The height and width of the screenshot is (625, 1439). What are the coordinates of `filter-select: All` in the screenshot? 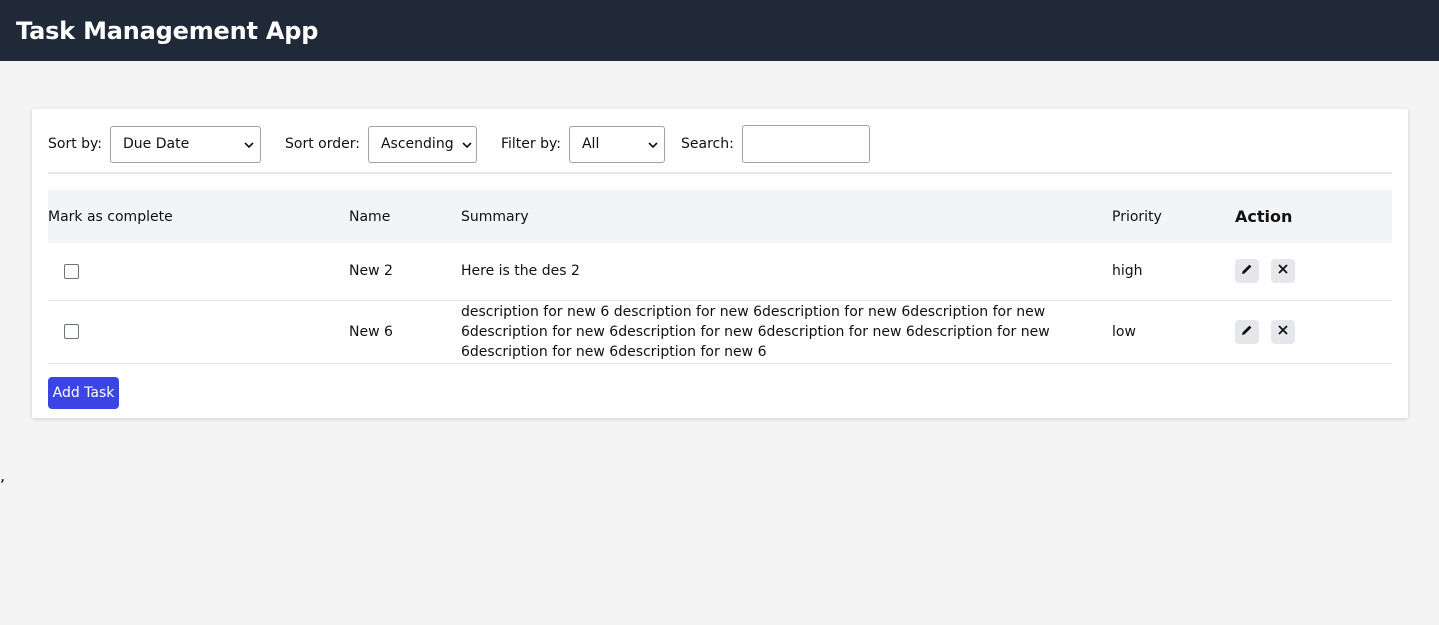 It's located at (616, 144).